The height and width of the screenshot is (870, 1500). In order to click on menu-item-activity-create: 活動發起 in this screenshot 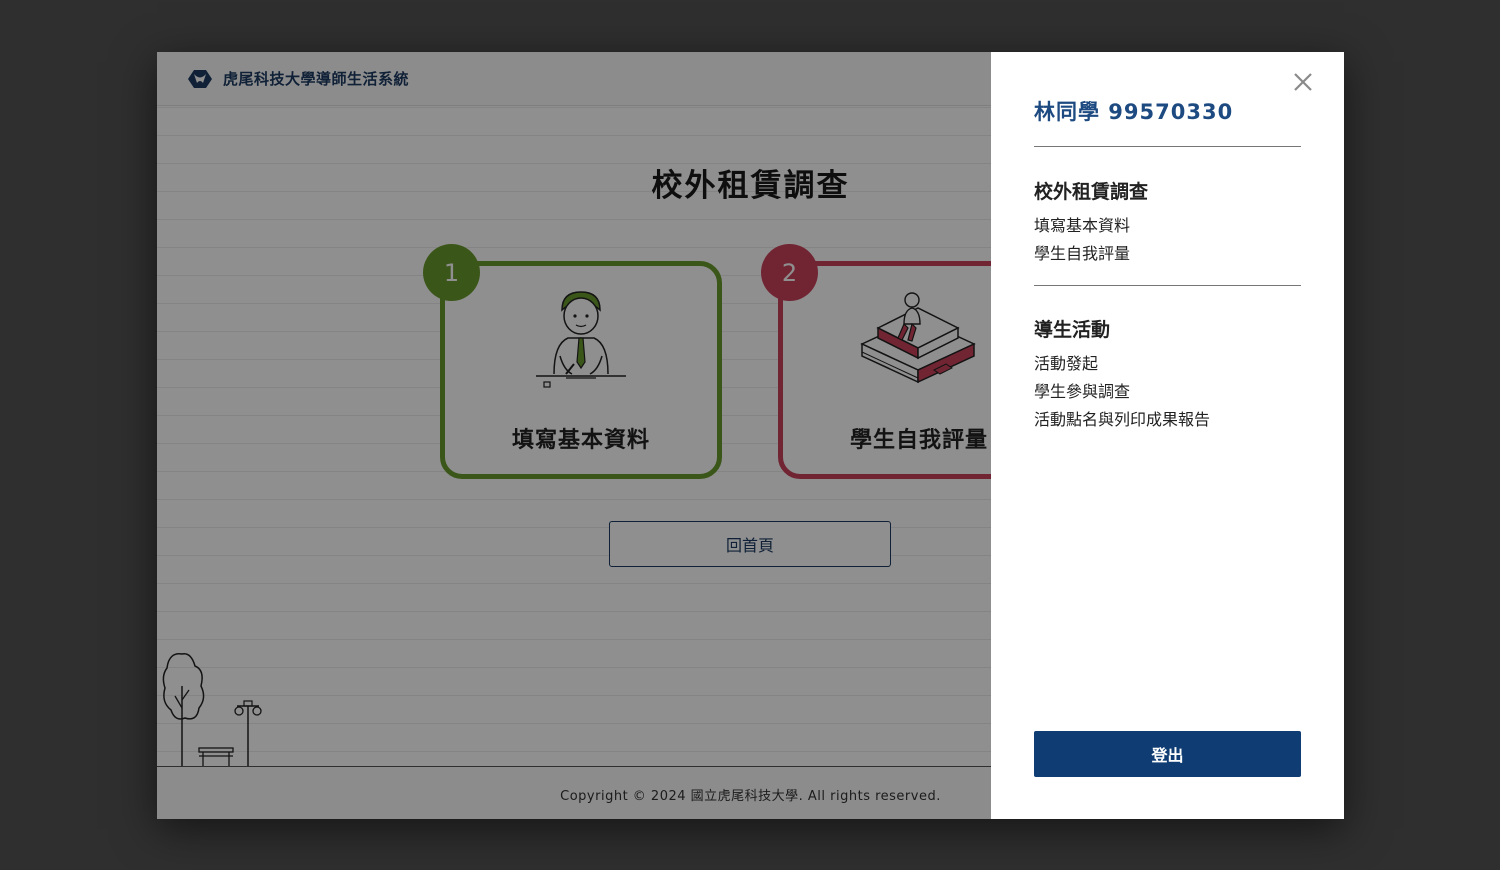, I will do `click(1066, 362)`.